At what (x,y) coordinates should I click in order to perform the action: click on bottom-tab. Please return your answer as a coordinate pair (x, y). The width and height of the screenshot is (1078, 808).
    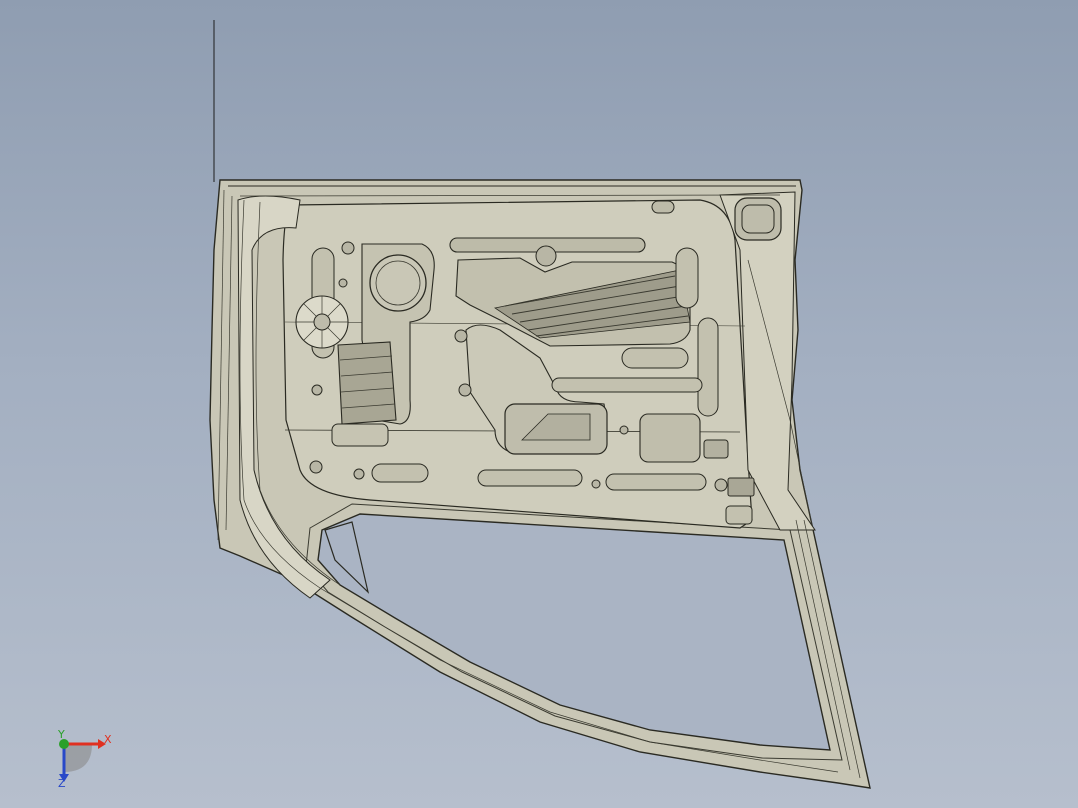
    Looking at the image, I should click on (741, 487).